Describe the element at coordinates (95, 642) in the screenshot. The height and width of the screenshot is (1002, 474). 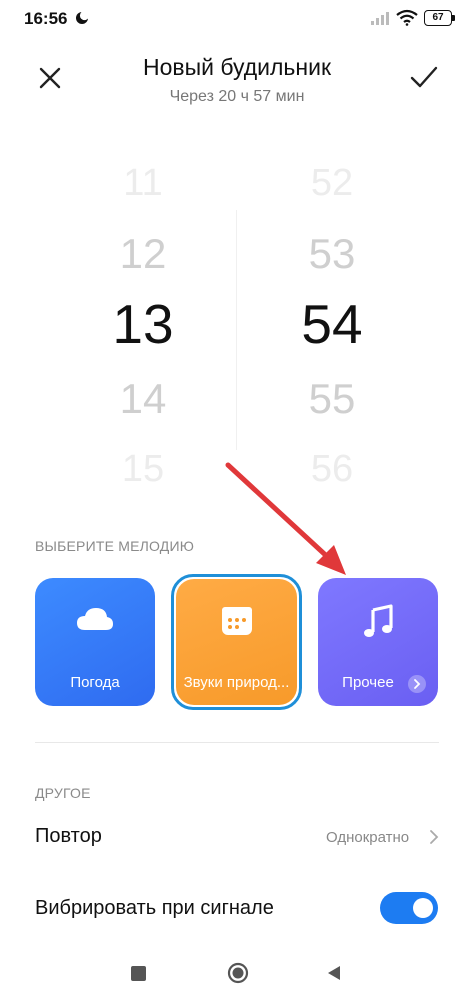
I see `melody-tile-weather: Погода` at that location.